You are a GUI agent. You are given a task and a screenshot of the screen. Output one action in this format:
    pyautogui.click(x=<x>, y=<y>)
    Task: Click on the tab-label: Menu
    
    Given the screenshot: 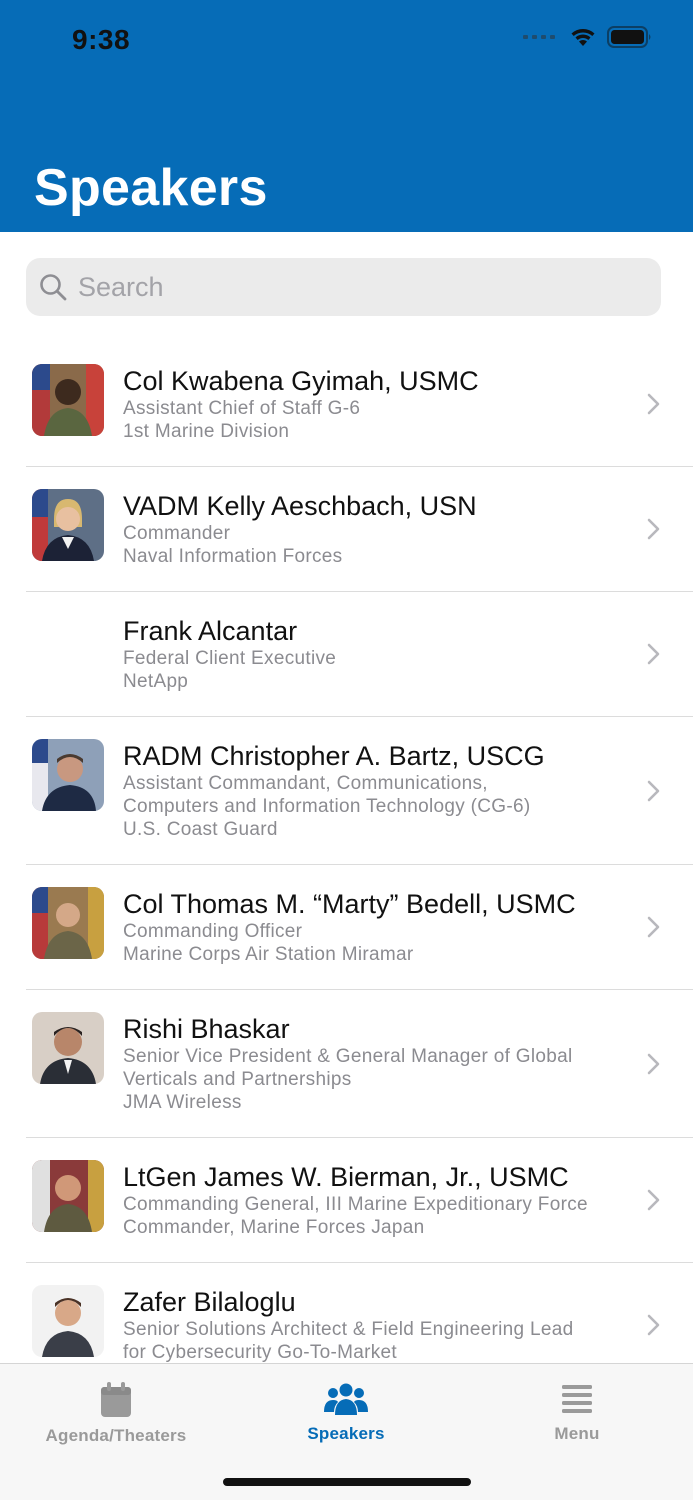 What is the action you would take?
    pyautogui.click(x=577, y=1433)
    